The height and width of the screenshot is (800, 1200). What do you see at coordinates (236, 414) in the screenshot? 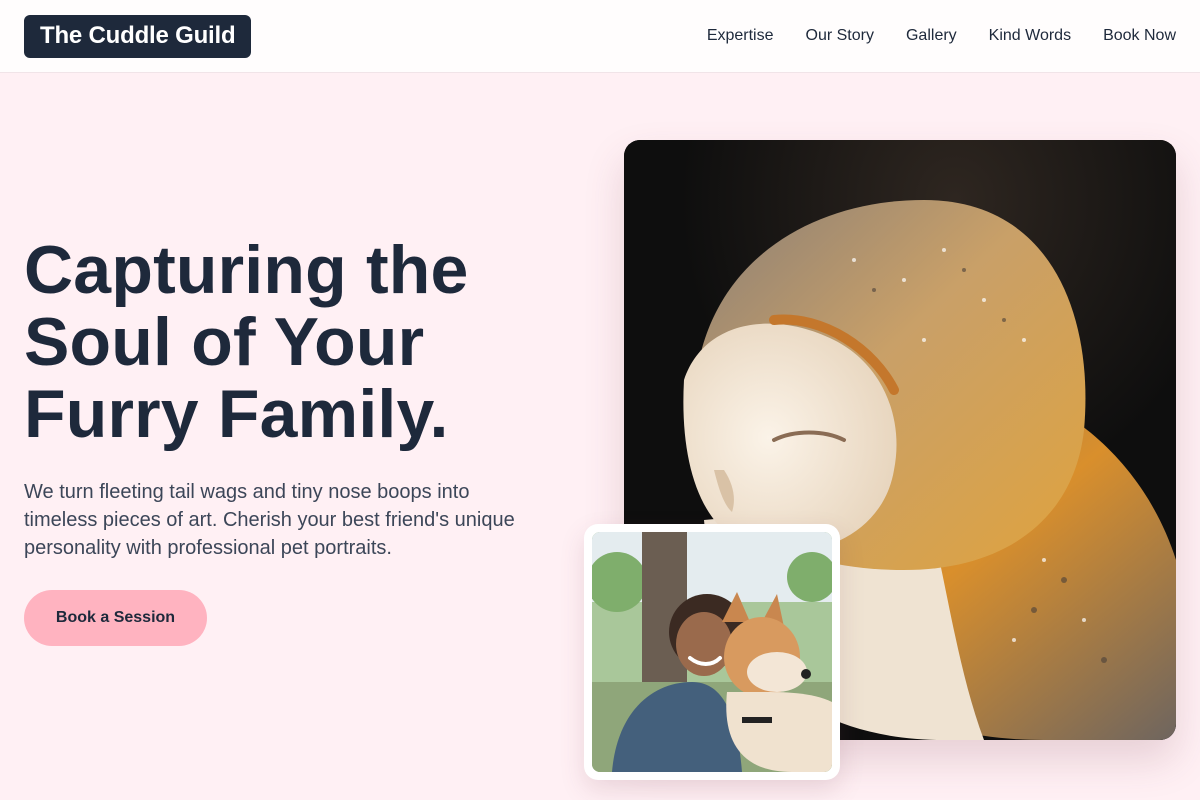
I see `hero-title-line-3: Furry Family.` at bounding box center [236, 414].